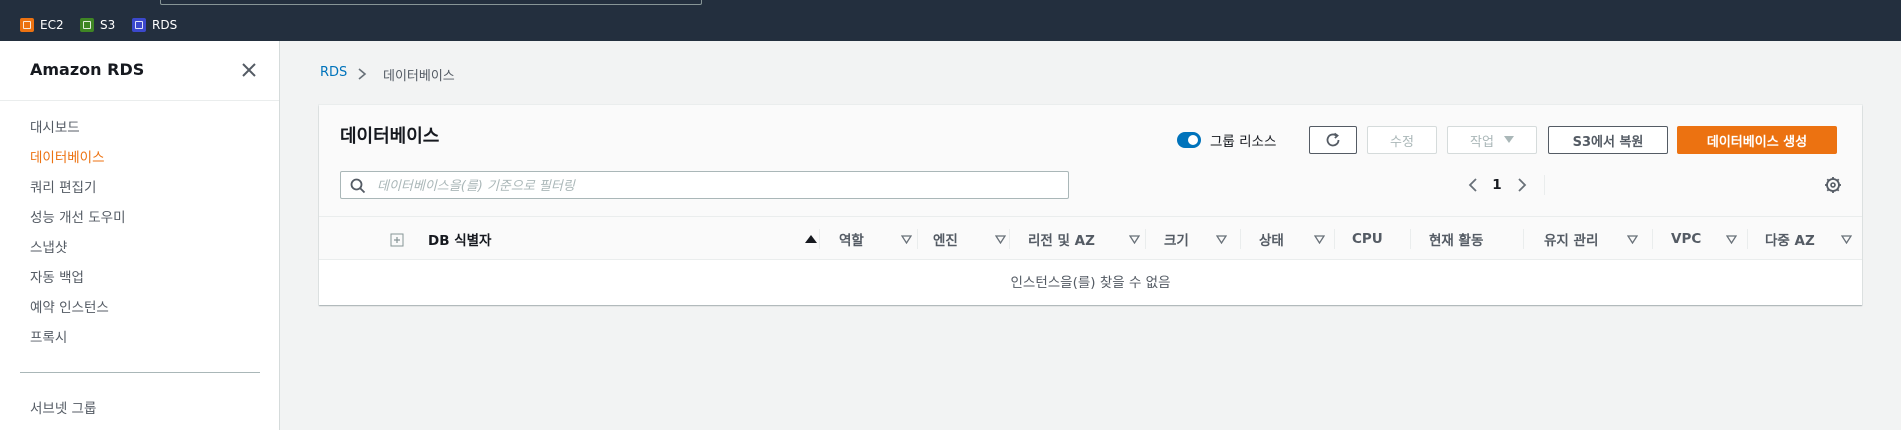  I want to click on rds-icon, so click(139, 25).